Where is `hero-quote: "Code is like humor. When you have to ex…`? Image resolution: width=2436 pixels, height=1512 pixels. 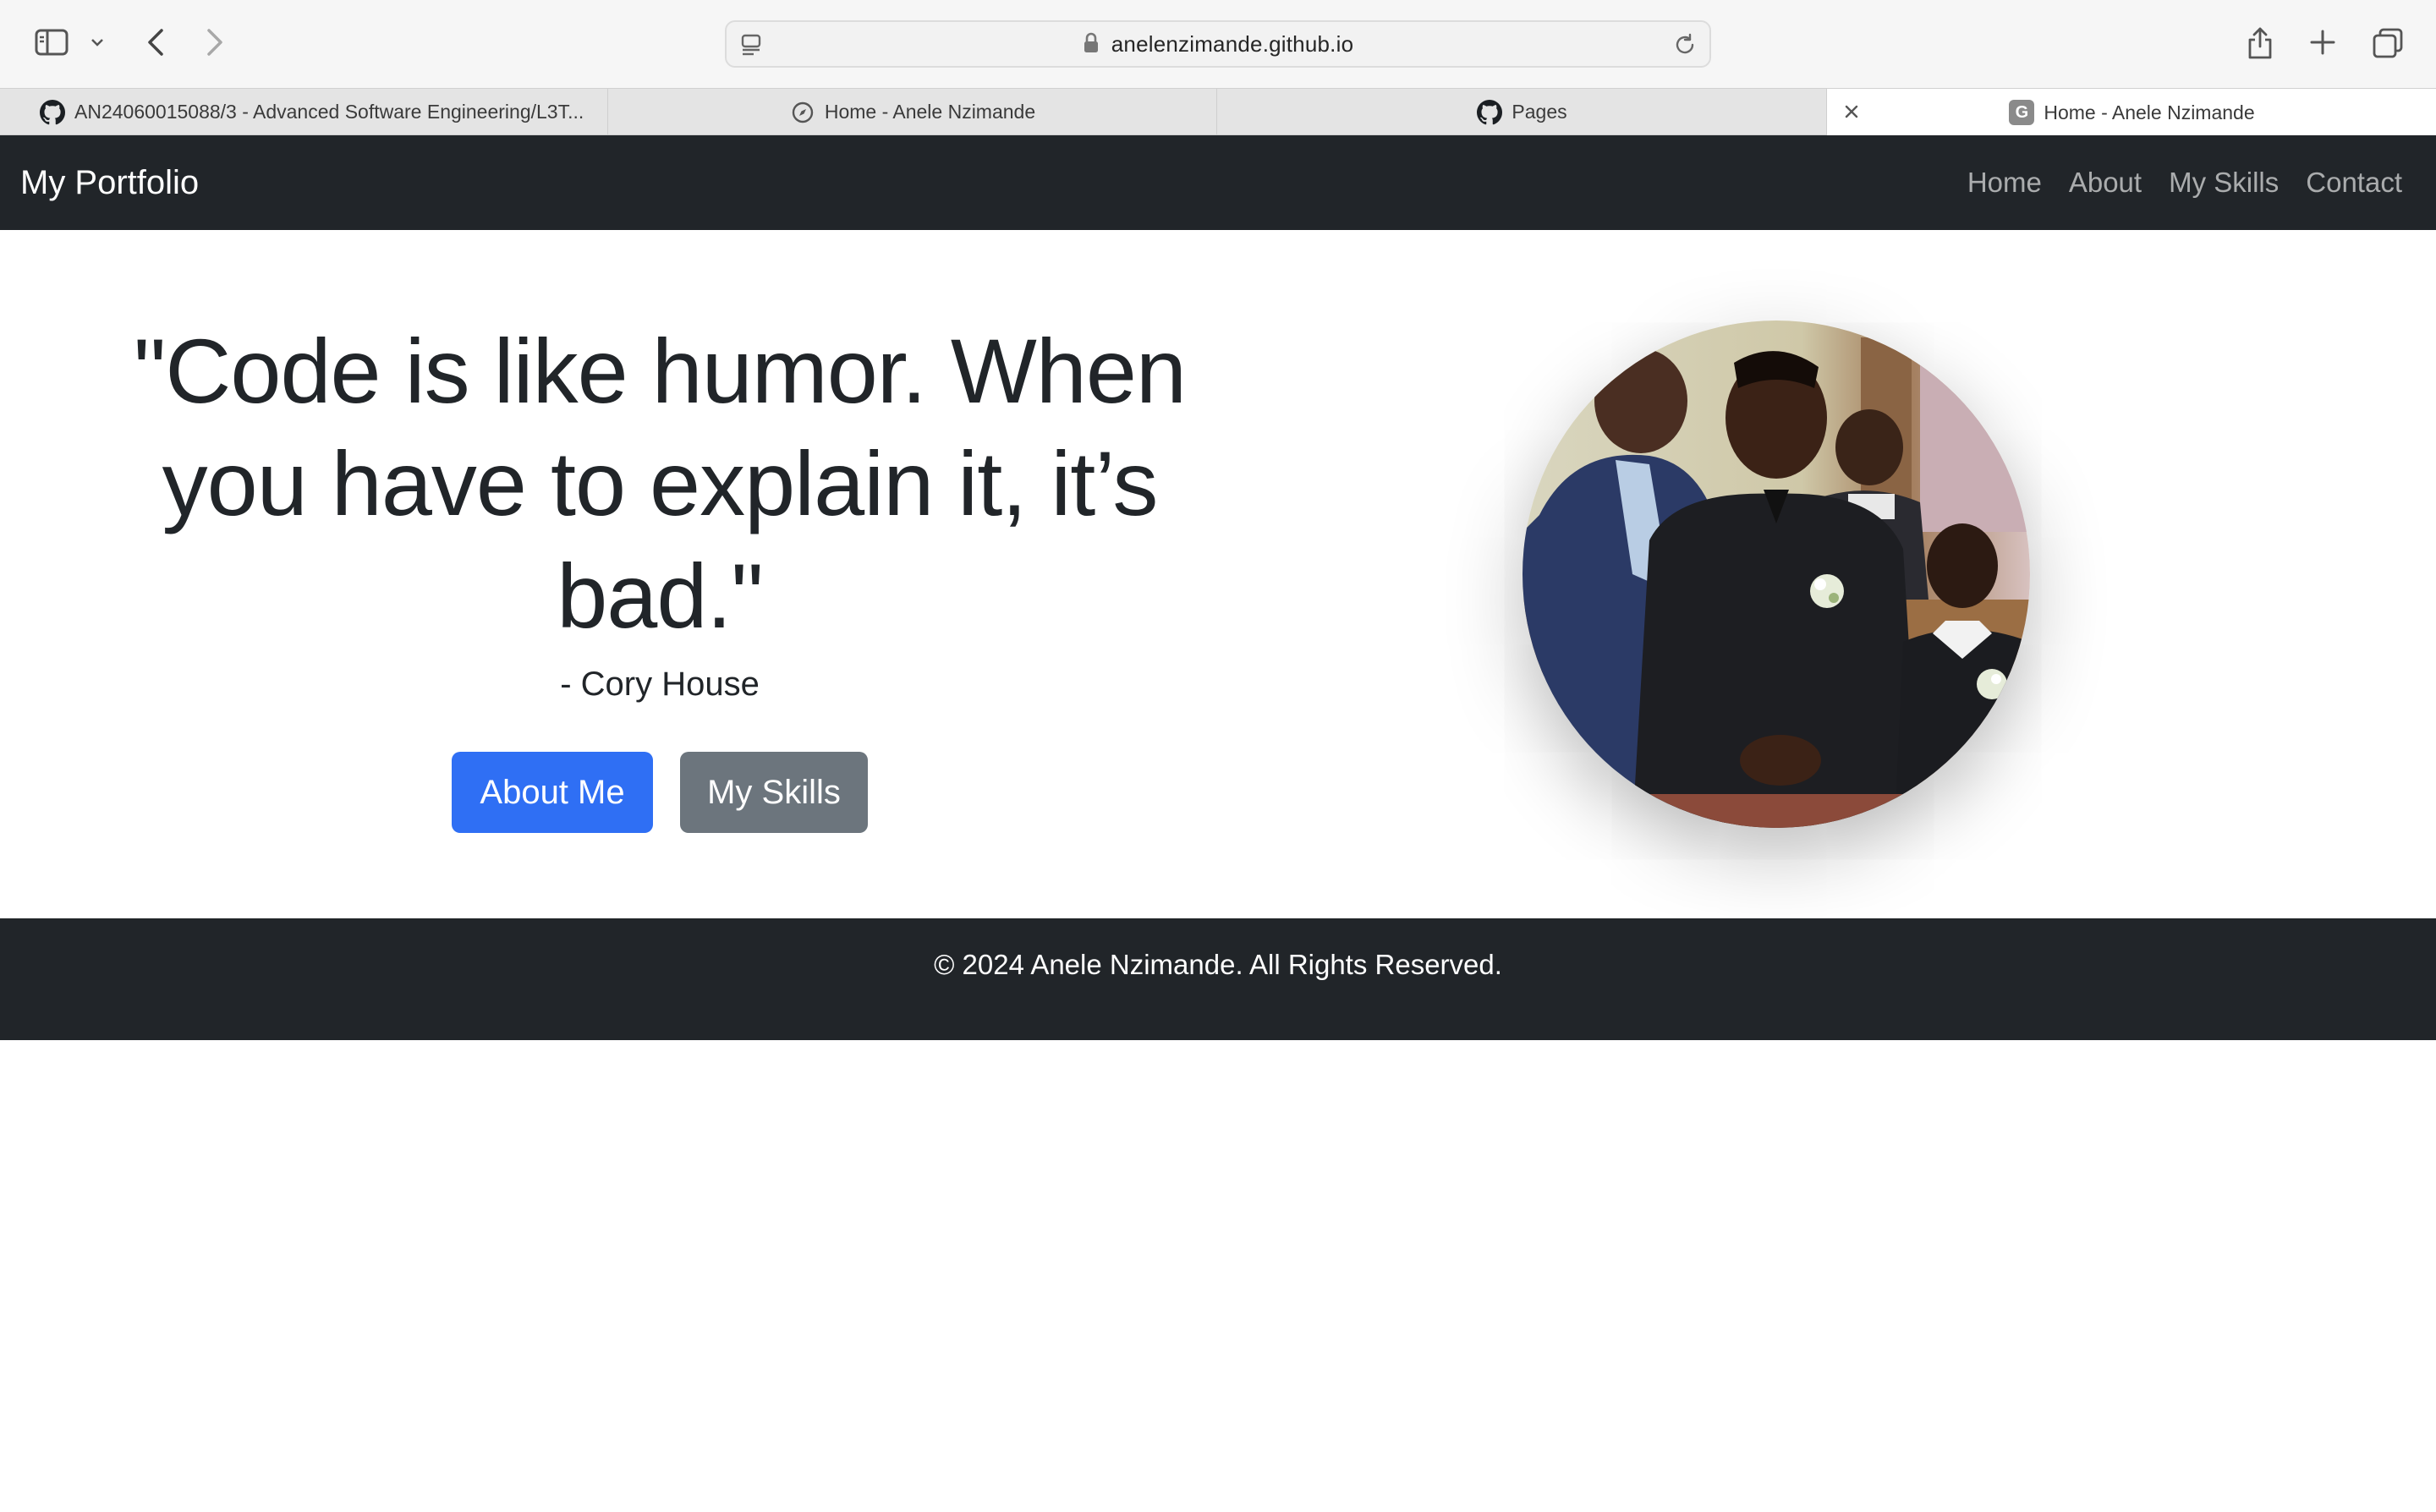
hero-quote: "Code is like humor. When you have to ex… is located at coordinates (660, 483).